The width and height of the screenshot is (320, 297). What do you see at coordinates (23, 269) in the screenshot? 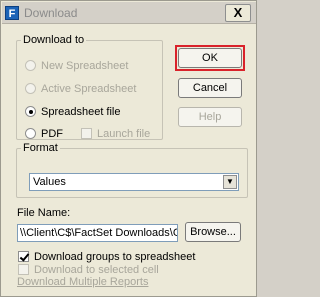
I see `download-to-selected-cell-checkbox` at bounding box center [23, 269].